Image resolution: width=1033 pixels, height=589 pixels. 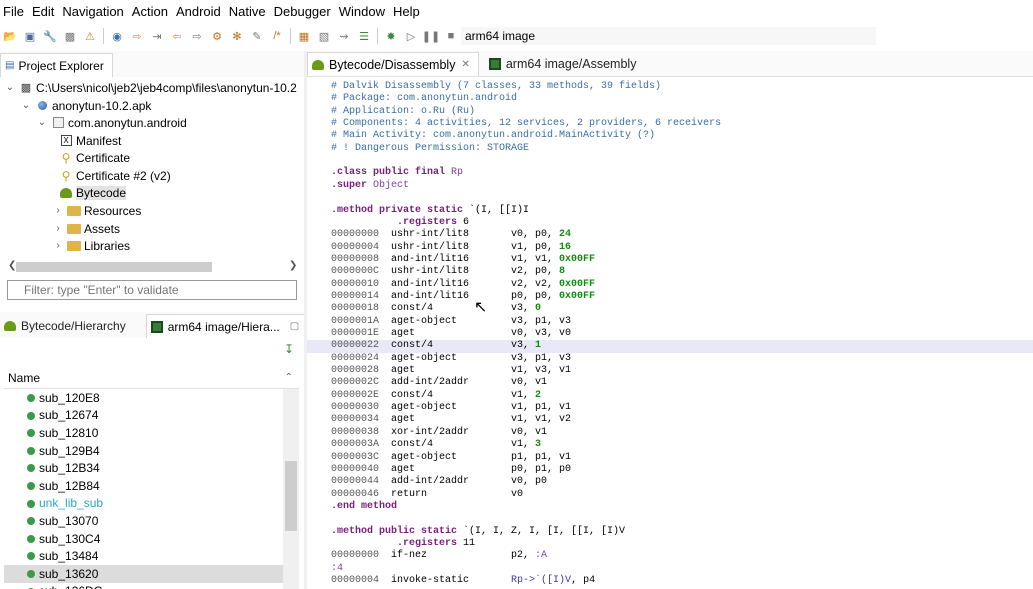 I want to click on filter-input, so click(x=152, y=290).